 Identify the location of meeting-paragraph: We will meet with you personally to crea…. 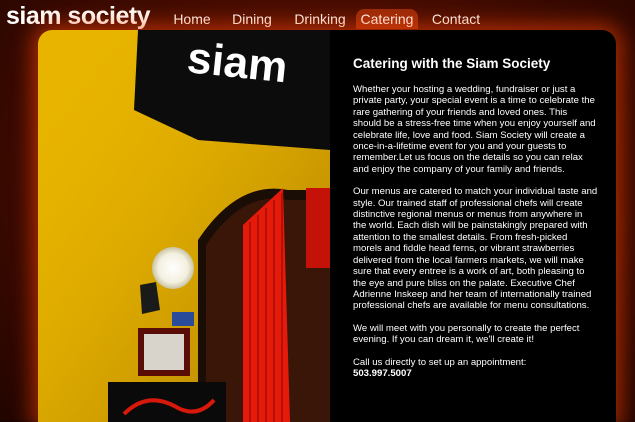
(466, 334).